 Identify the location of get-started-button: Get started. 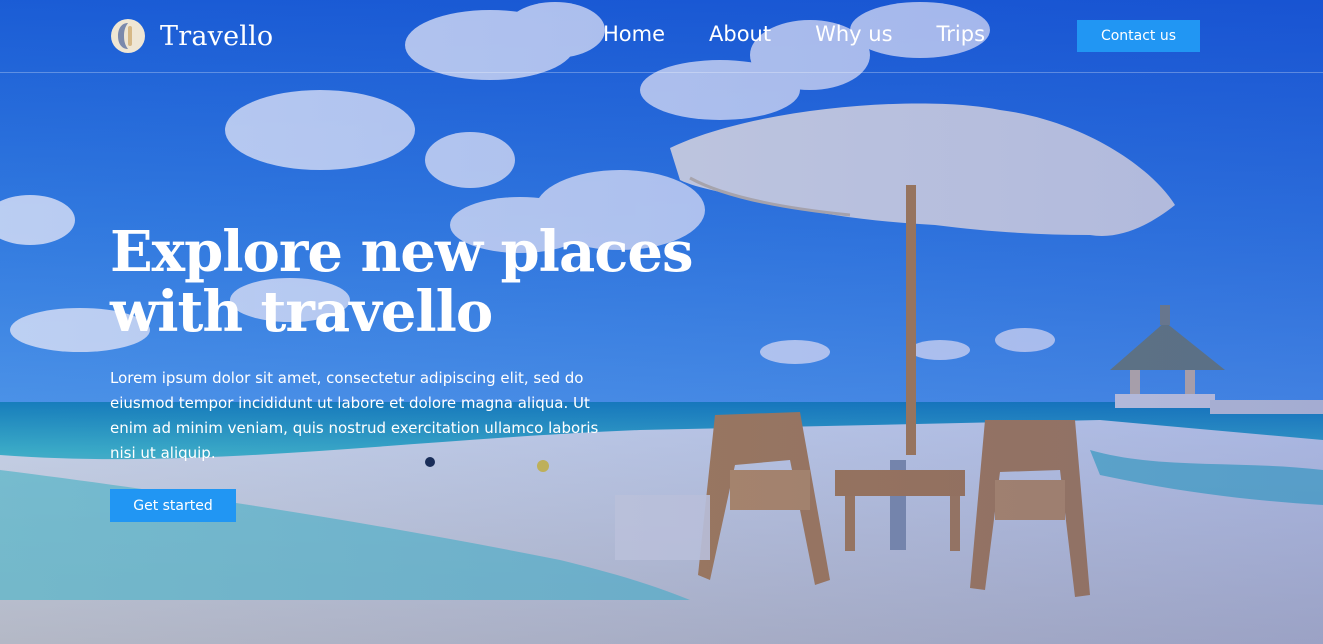
(173, 505).